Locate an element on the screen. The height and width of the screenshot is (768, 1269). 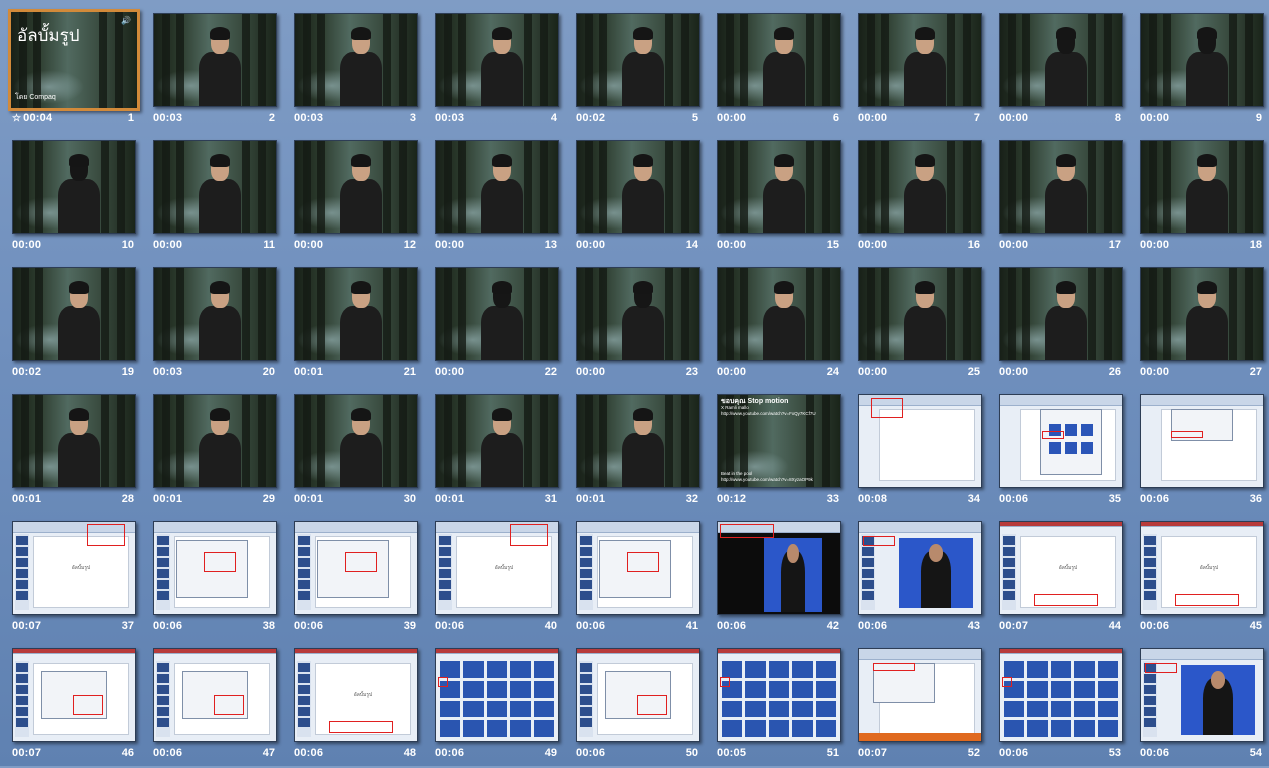
slide-thumbnail: 00:00 15 is located at coordinates (787, 200).